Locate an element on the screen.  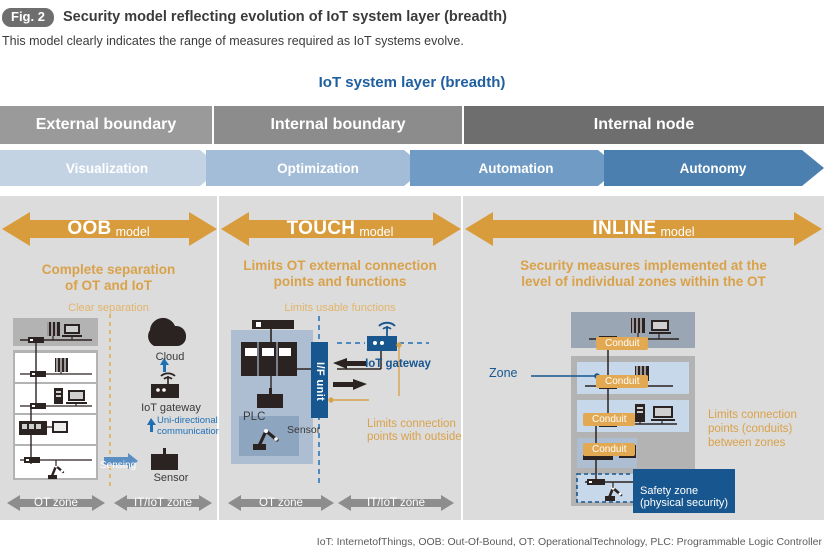
touch-it-zone-arrow: IT/IoT zone is located at coordinates (396, 503).